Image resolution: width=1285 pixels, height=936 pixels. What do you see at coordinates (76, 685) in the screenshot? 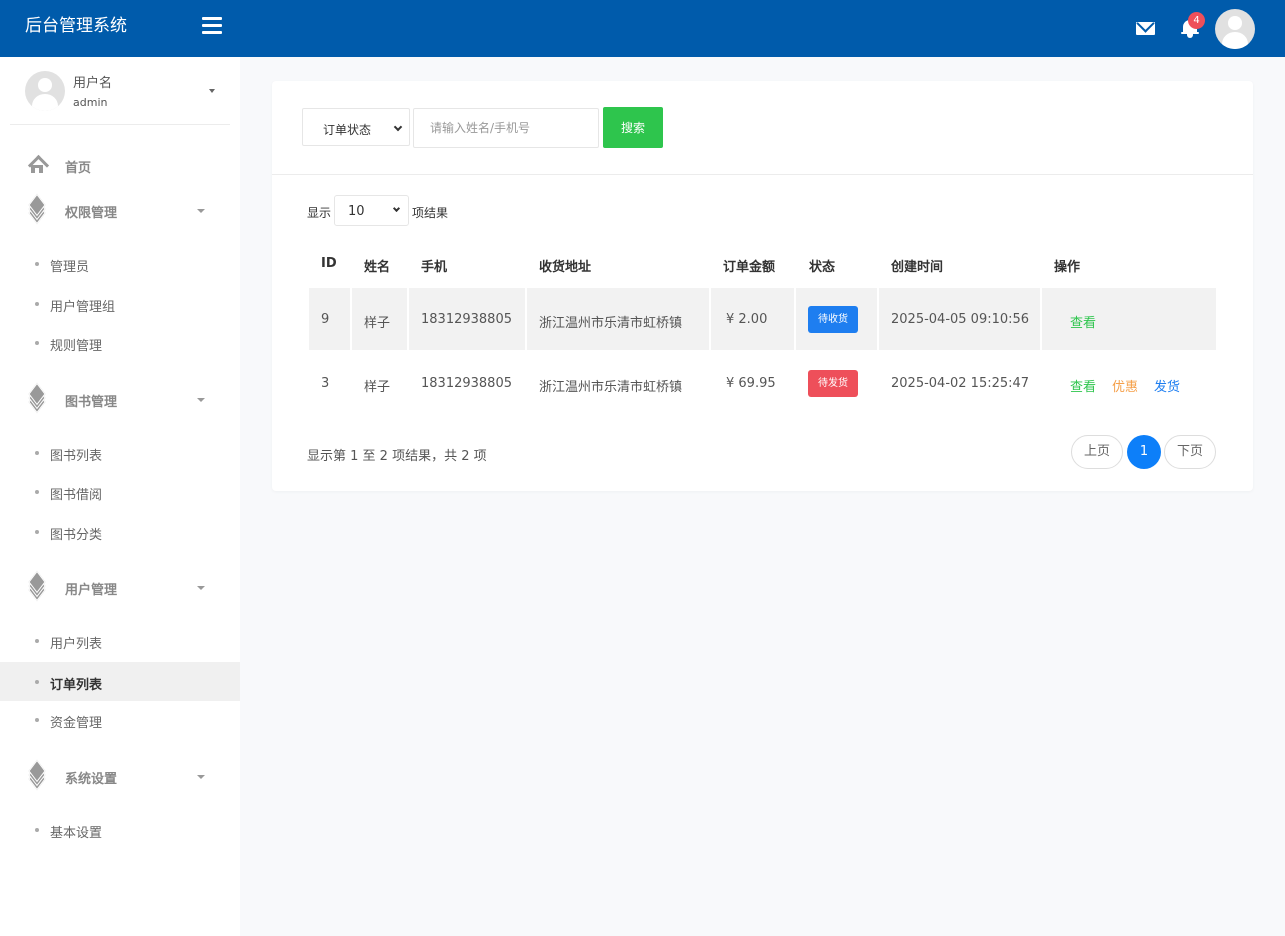
I see `sidebar-item-label: 订单列表` at bounding box center [76, 685].